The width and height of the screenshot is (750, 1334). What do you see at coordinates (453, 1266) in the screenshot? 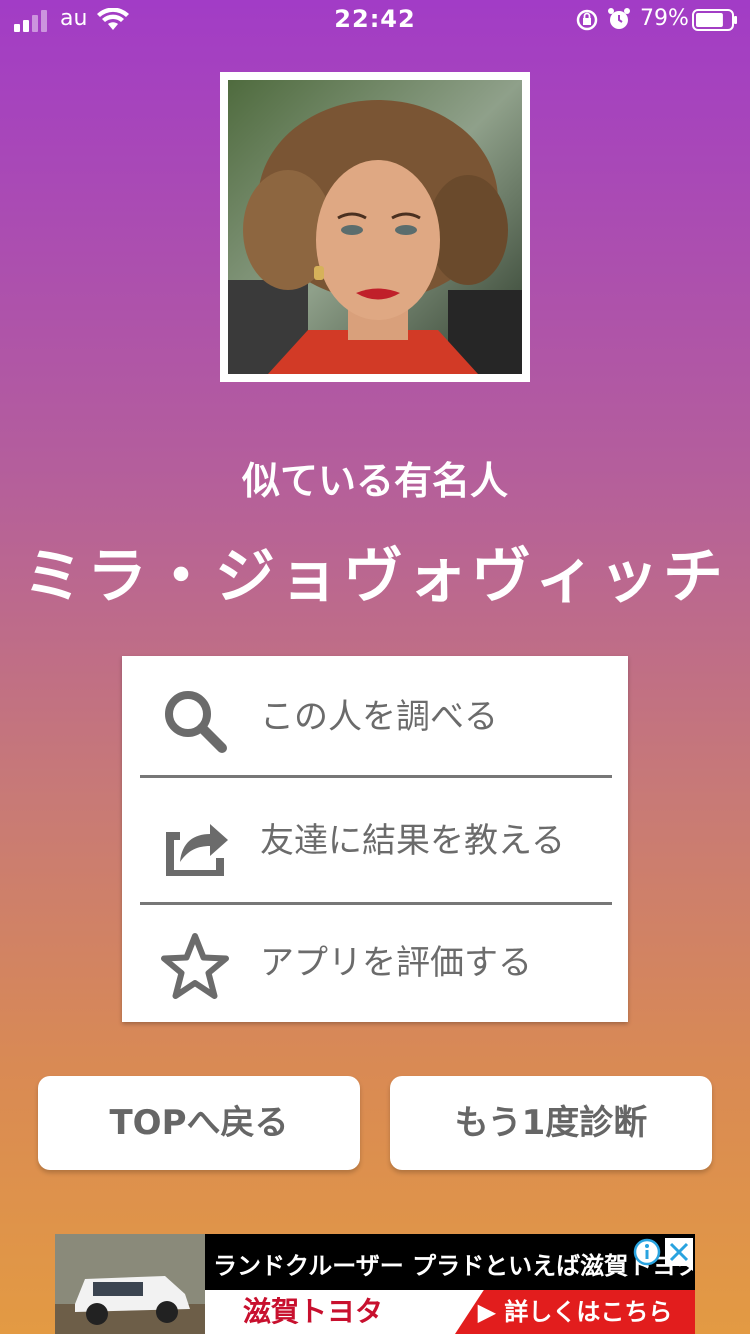
I see `ad-headline: ランドクルーザー プラドといえば滋賀トヨタ` at bounding box center [453, 1266].